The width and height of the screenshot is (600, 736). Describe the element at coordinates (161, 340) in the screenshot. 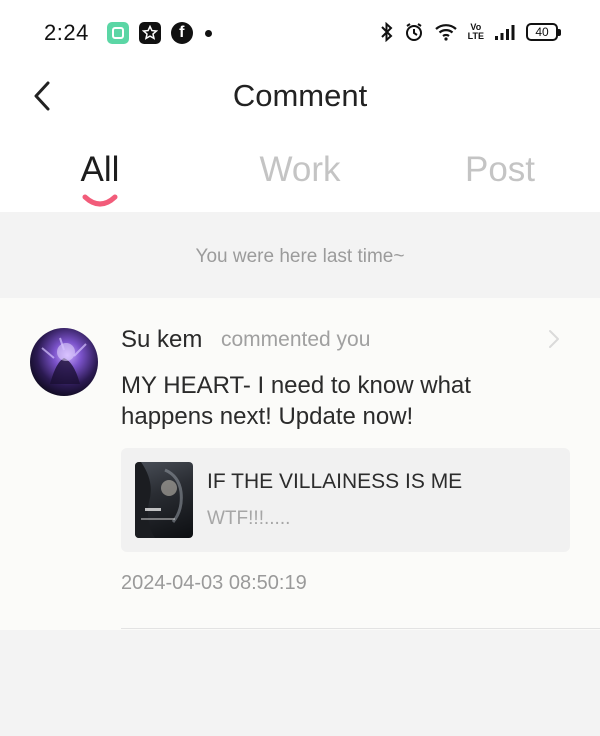

I see `comment-username: Su kem` at that location.